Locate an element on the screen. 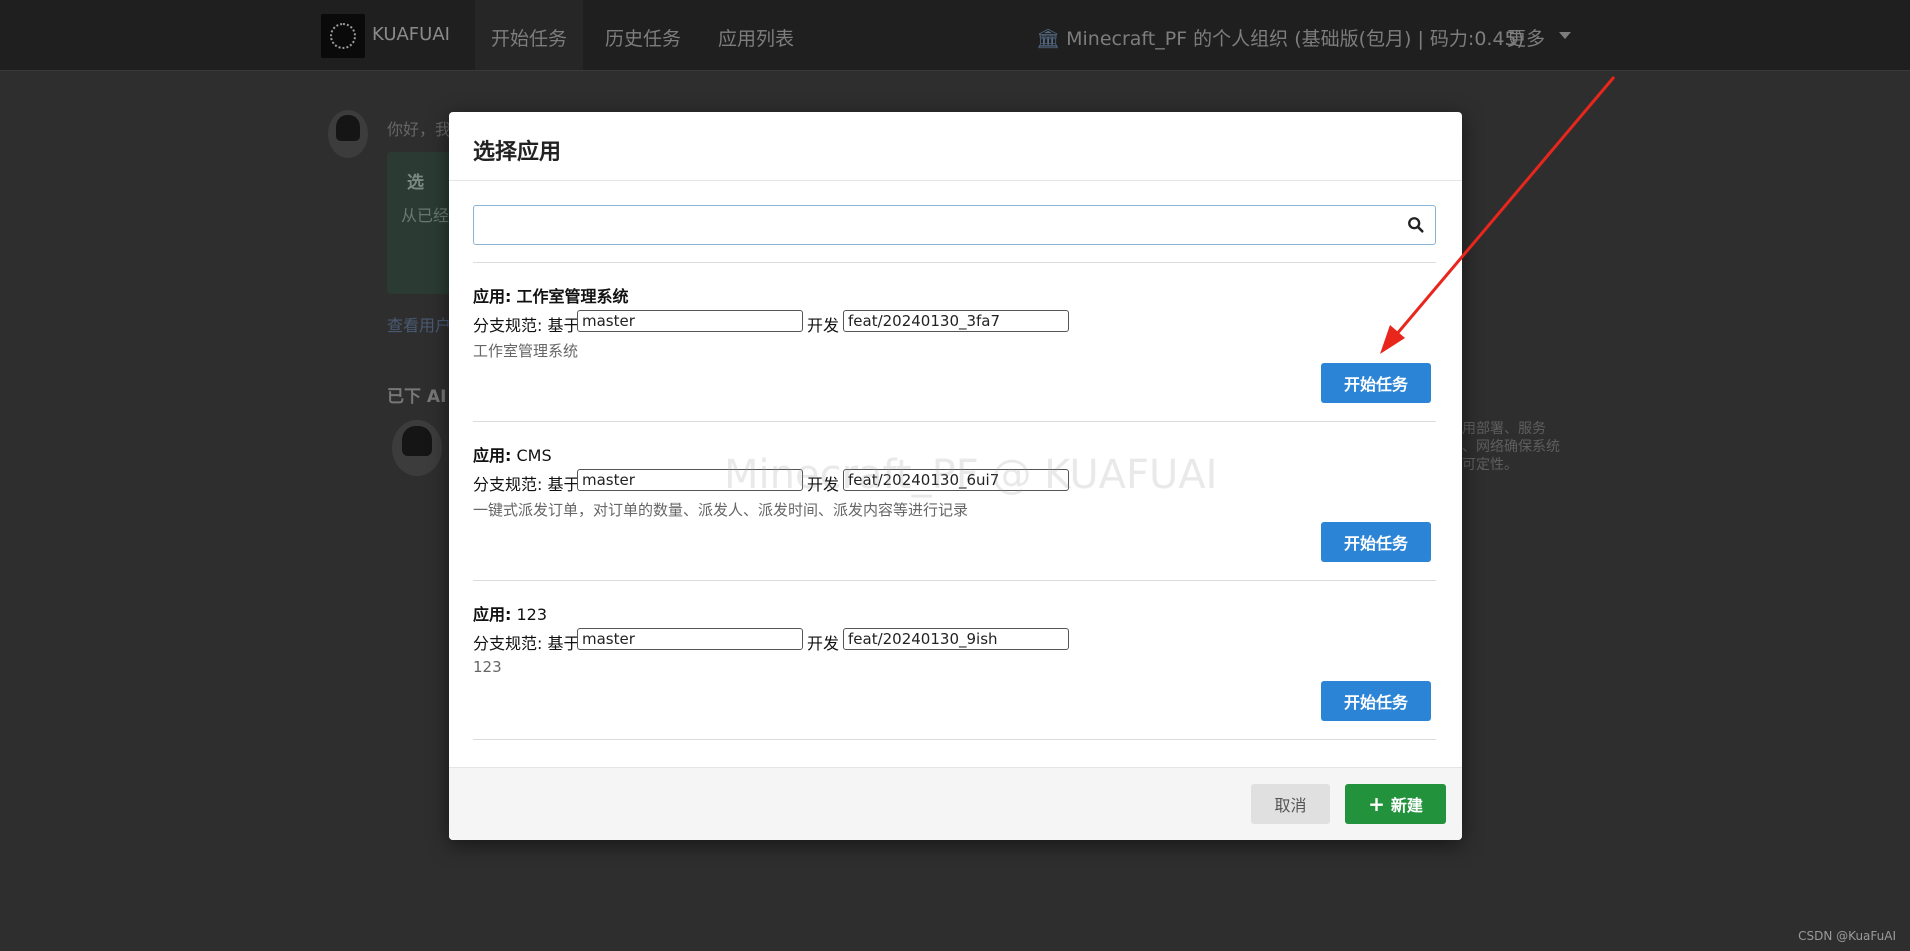 The height and width of the screenshot is (951, 1910). modal-footer: 取消 + 新建 is located at coordinates (955, 803).